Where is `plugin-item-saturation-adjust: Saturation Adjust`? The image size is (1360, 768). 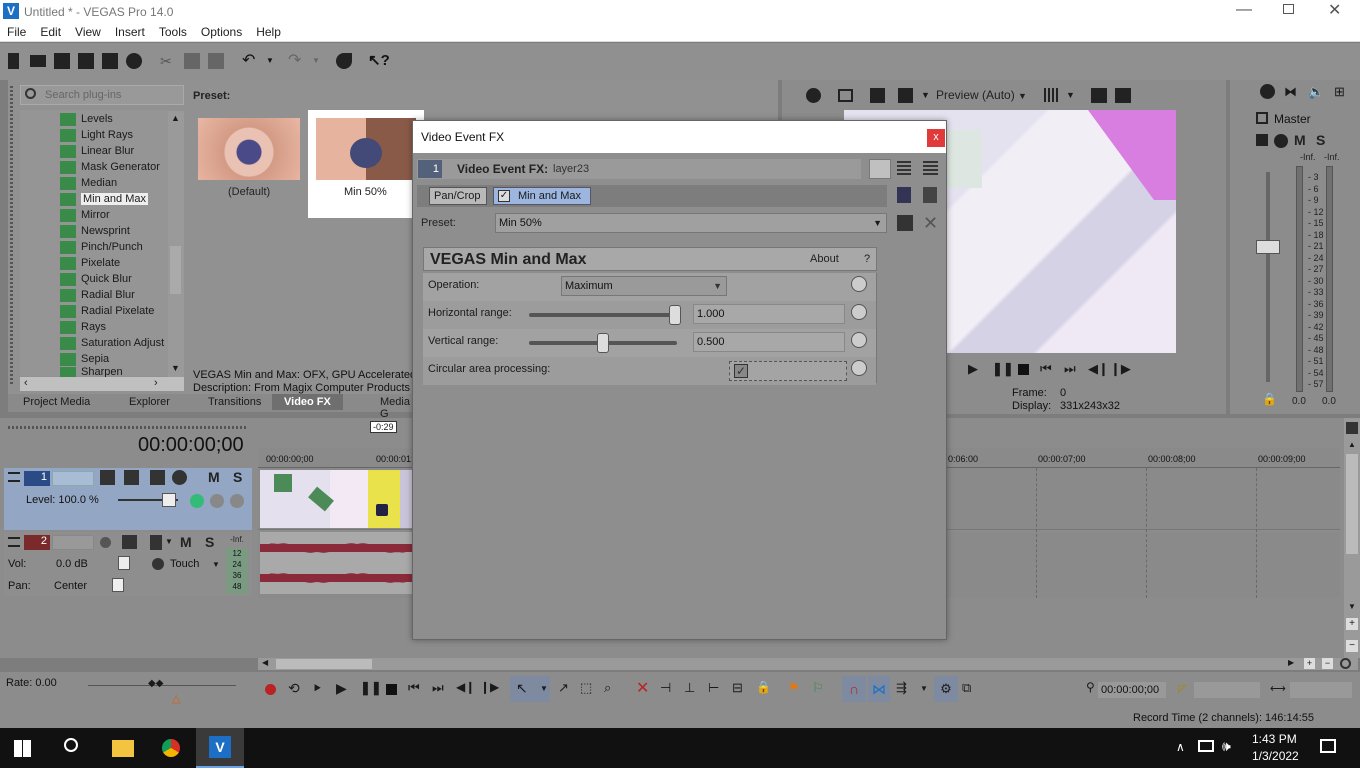 plugin-item-saturation-adjust: Saturation Adjust is located at coordinates (112, 343).